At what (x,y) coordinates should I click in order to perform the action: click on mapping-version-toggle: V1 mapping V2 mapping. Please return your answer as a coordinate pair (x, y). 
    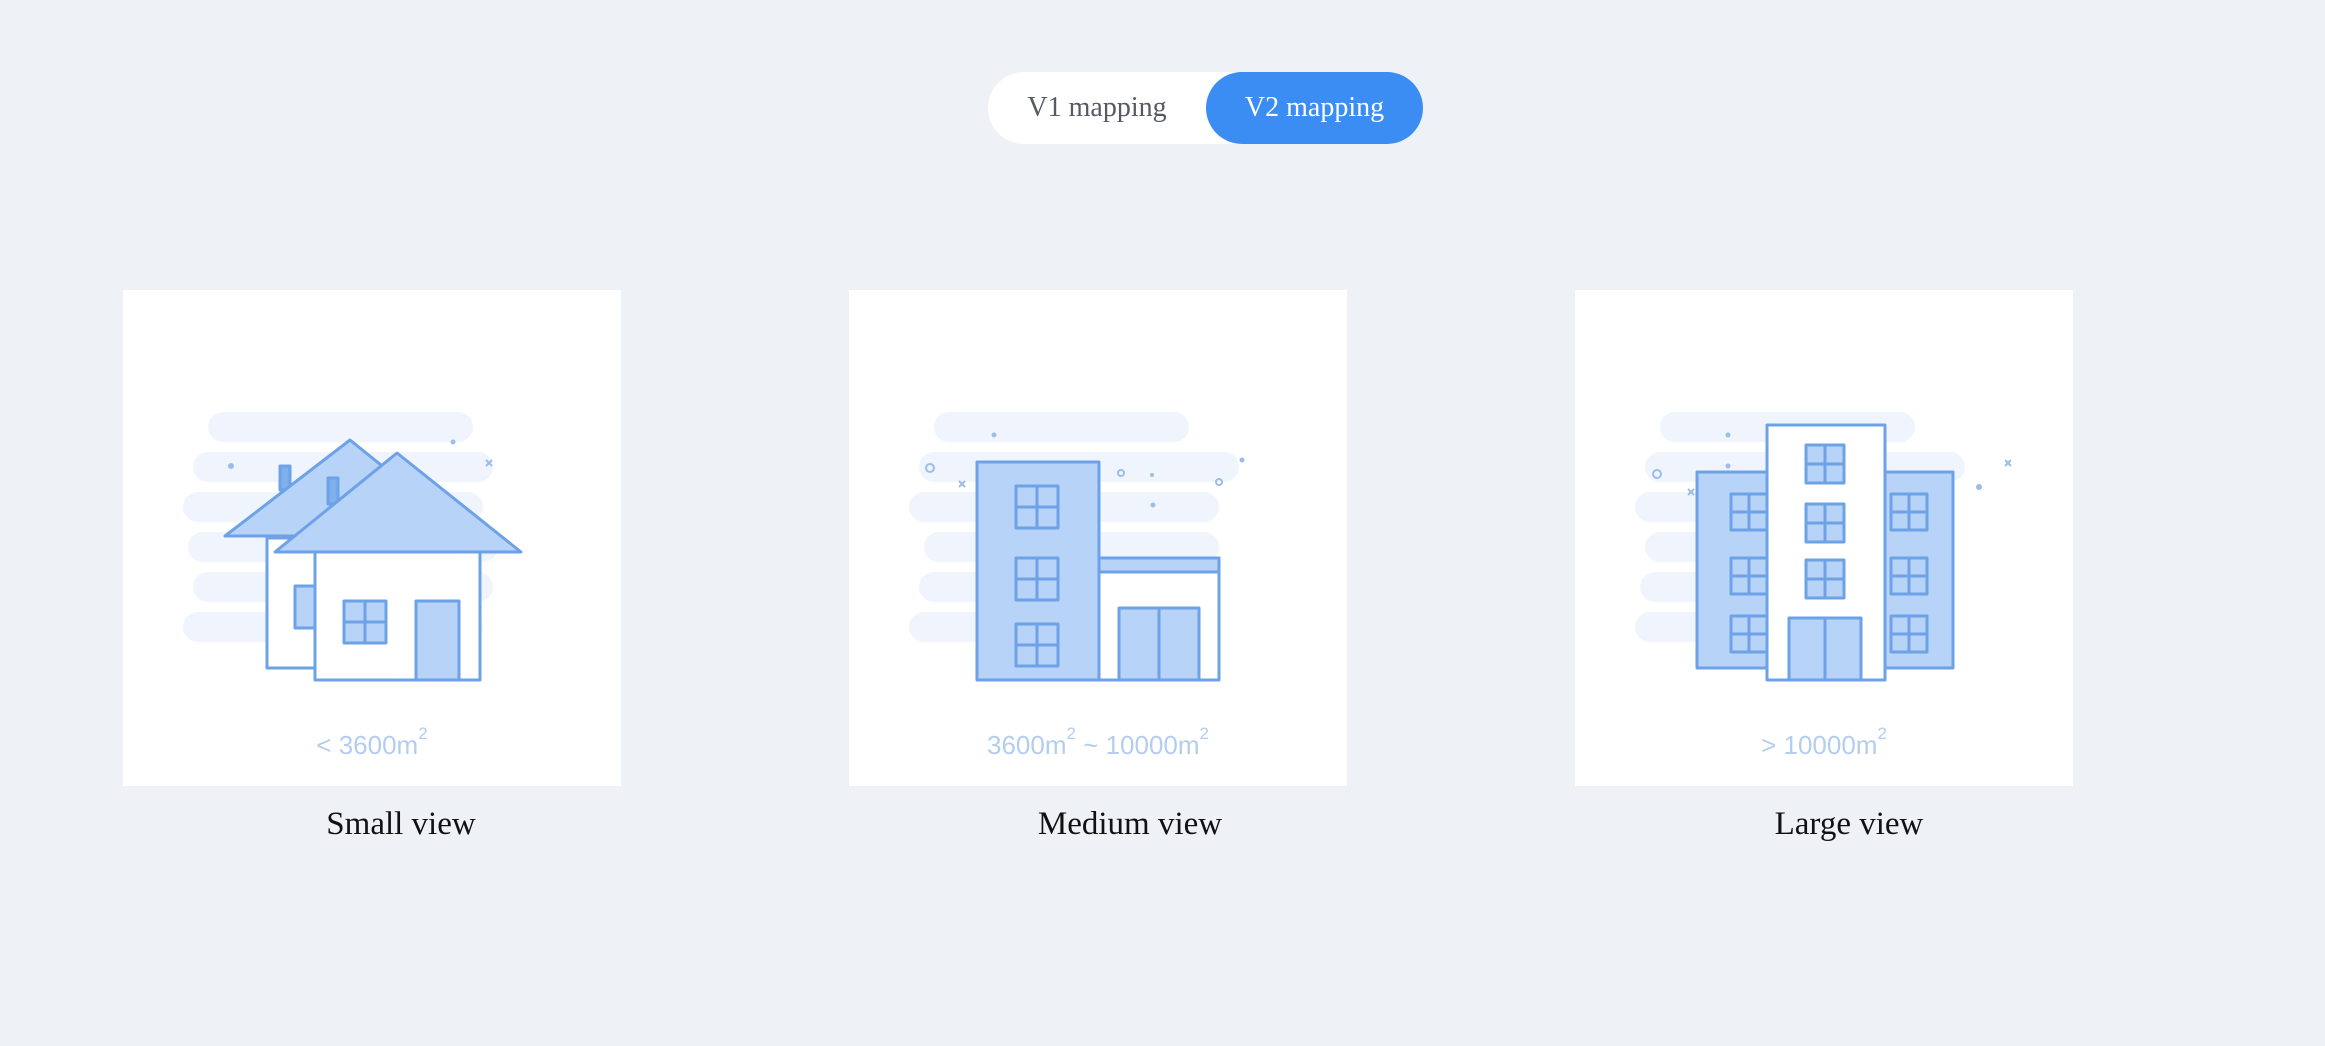
    Looking at the image, I should click on (1205, 108).